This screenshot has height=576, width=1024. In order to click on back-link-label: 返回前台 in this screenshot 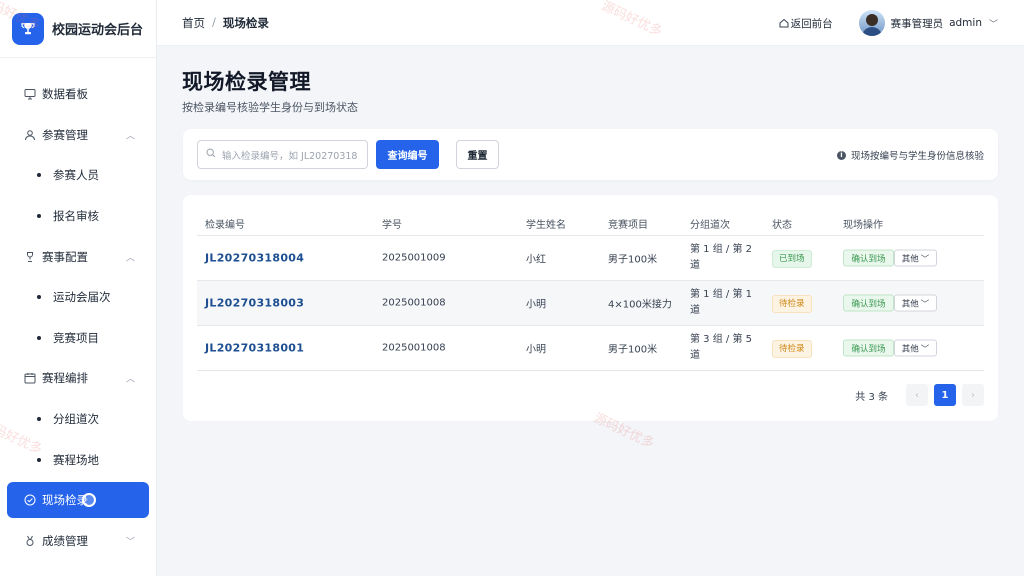, I will do `click(811, 23)`.